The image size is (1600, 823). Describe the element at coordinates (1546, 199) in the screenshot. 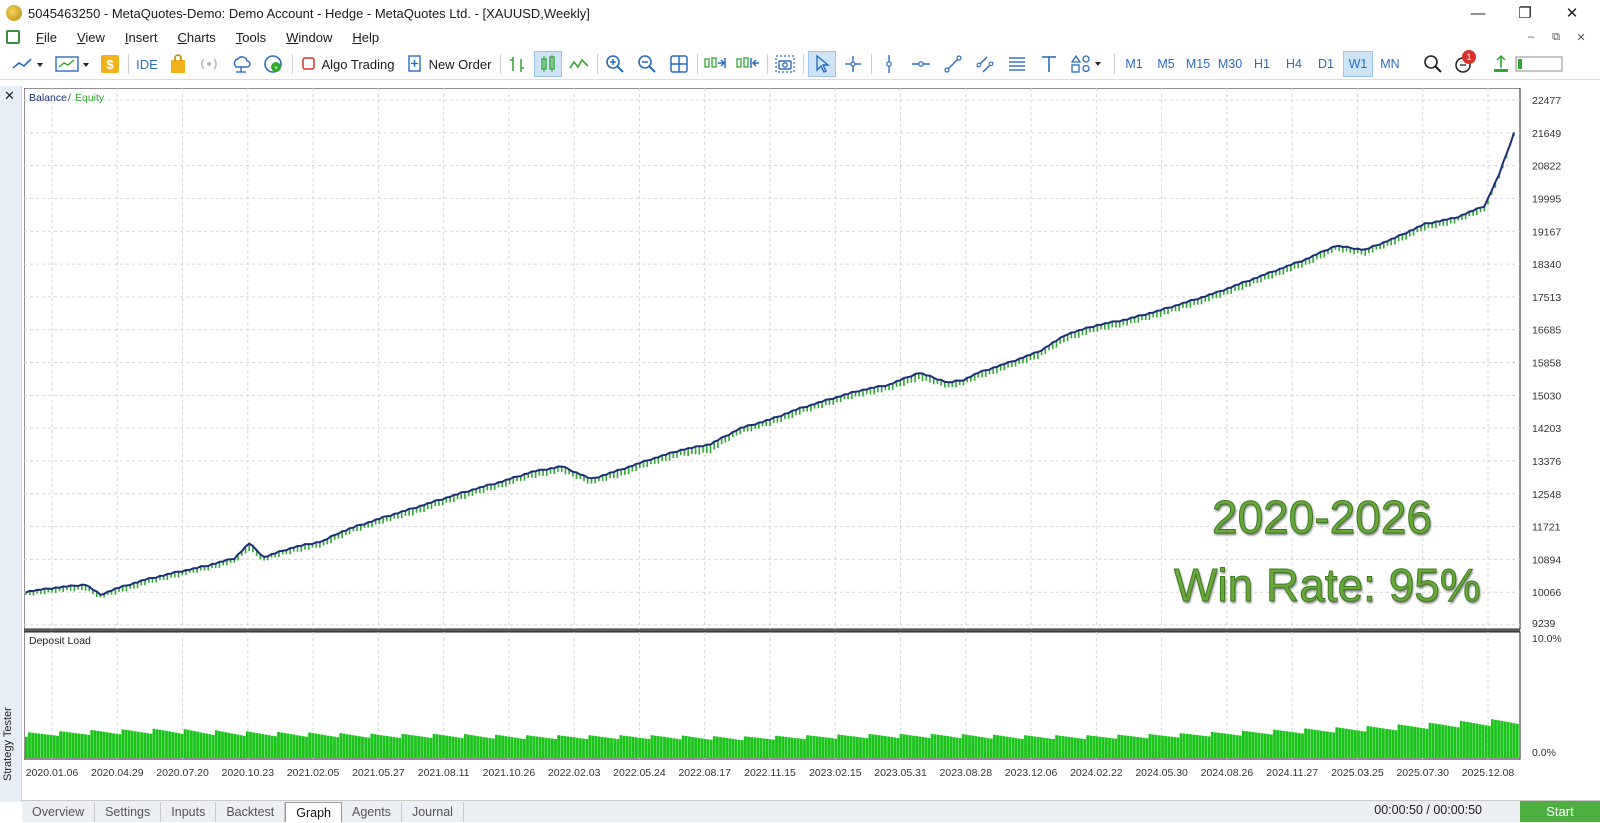

I see `y-tick-label: 19995` at that location.